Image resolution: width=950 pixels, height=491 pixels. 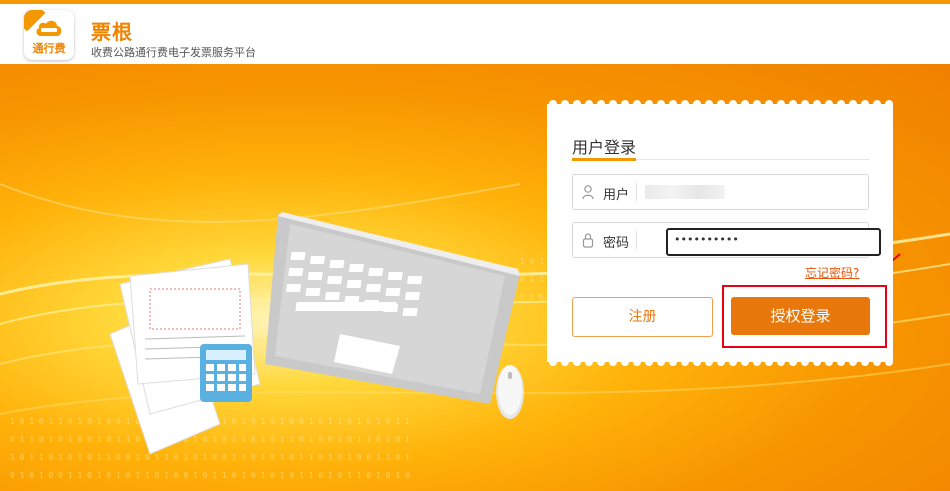 What do you see at coordinates (173, 52) in the screenshot?
I see `site-tagline: 收费公路通行费电子发票服务平台` at bounding box center [173, 52].